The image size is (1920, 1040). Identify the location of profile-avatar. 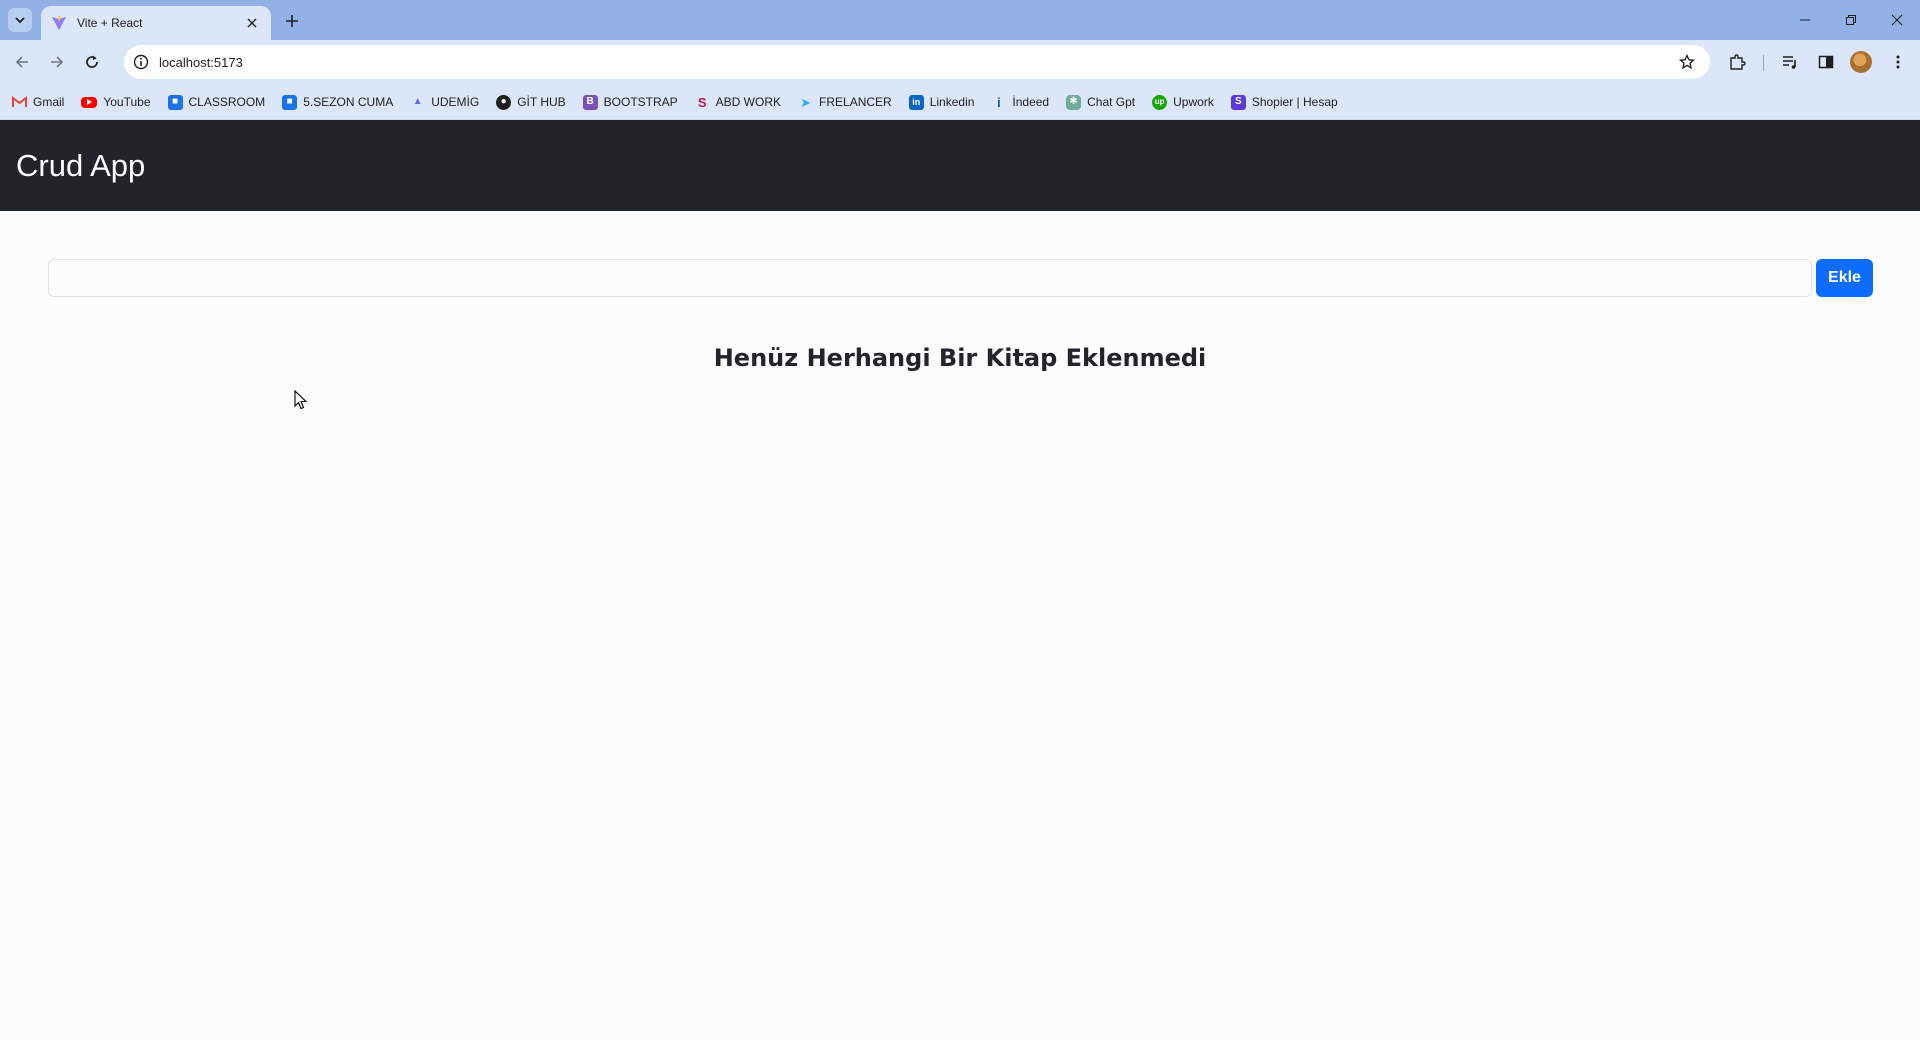
(1861, 62).